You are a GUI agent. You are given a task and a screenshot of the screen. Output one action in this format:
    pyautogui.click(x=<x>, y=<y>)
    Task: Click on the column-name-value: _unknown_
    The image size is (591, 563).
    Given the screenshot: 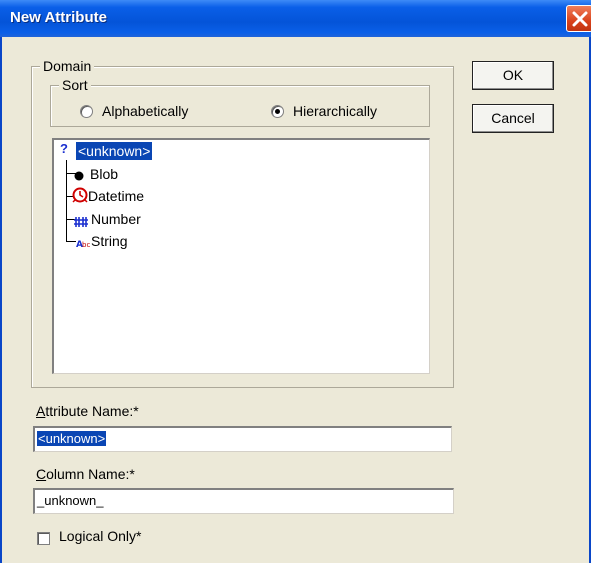 What is the action you would take?
    pyautogui.click(x=70, y=500)
    